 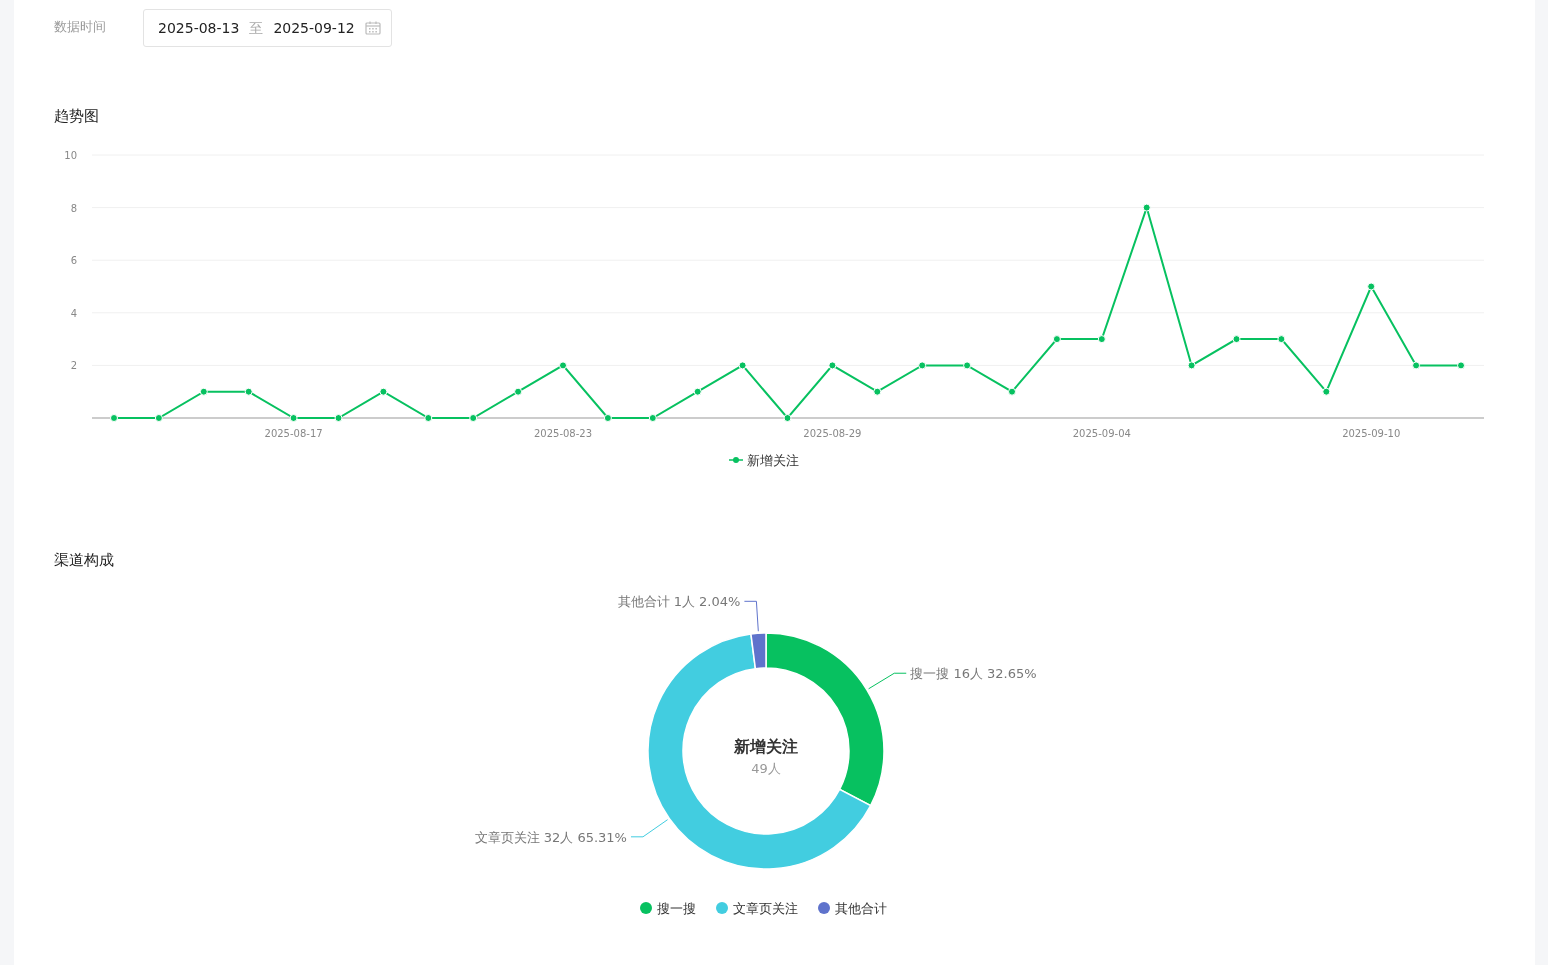 I want to click on axis-label: 6, so click(x=73, y=260).